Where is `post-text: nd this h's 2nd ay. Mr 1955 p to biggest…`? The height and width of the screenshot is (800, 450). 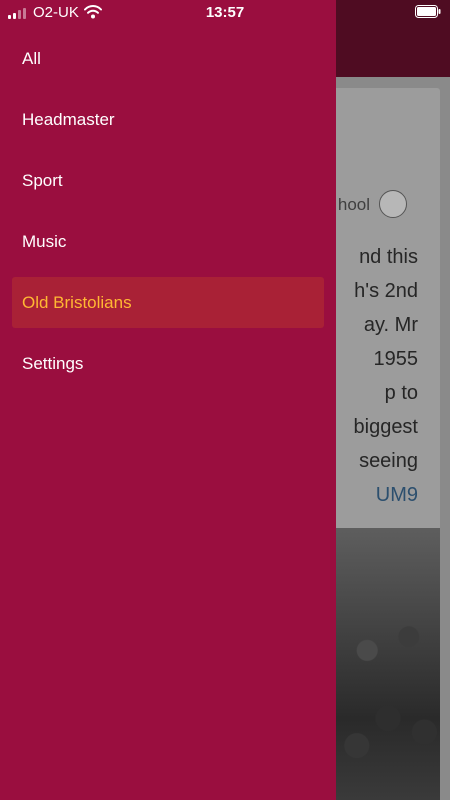
post-text: nd this h's 2nd ay. Mr 1955 p to biggest… is located at coordinates (388, 376).